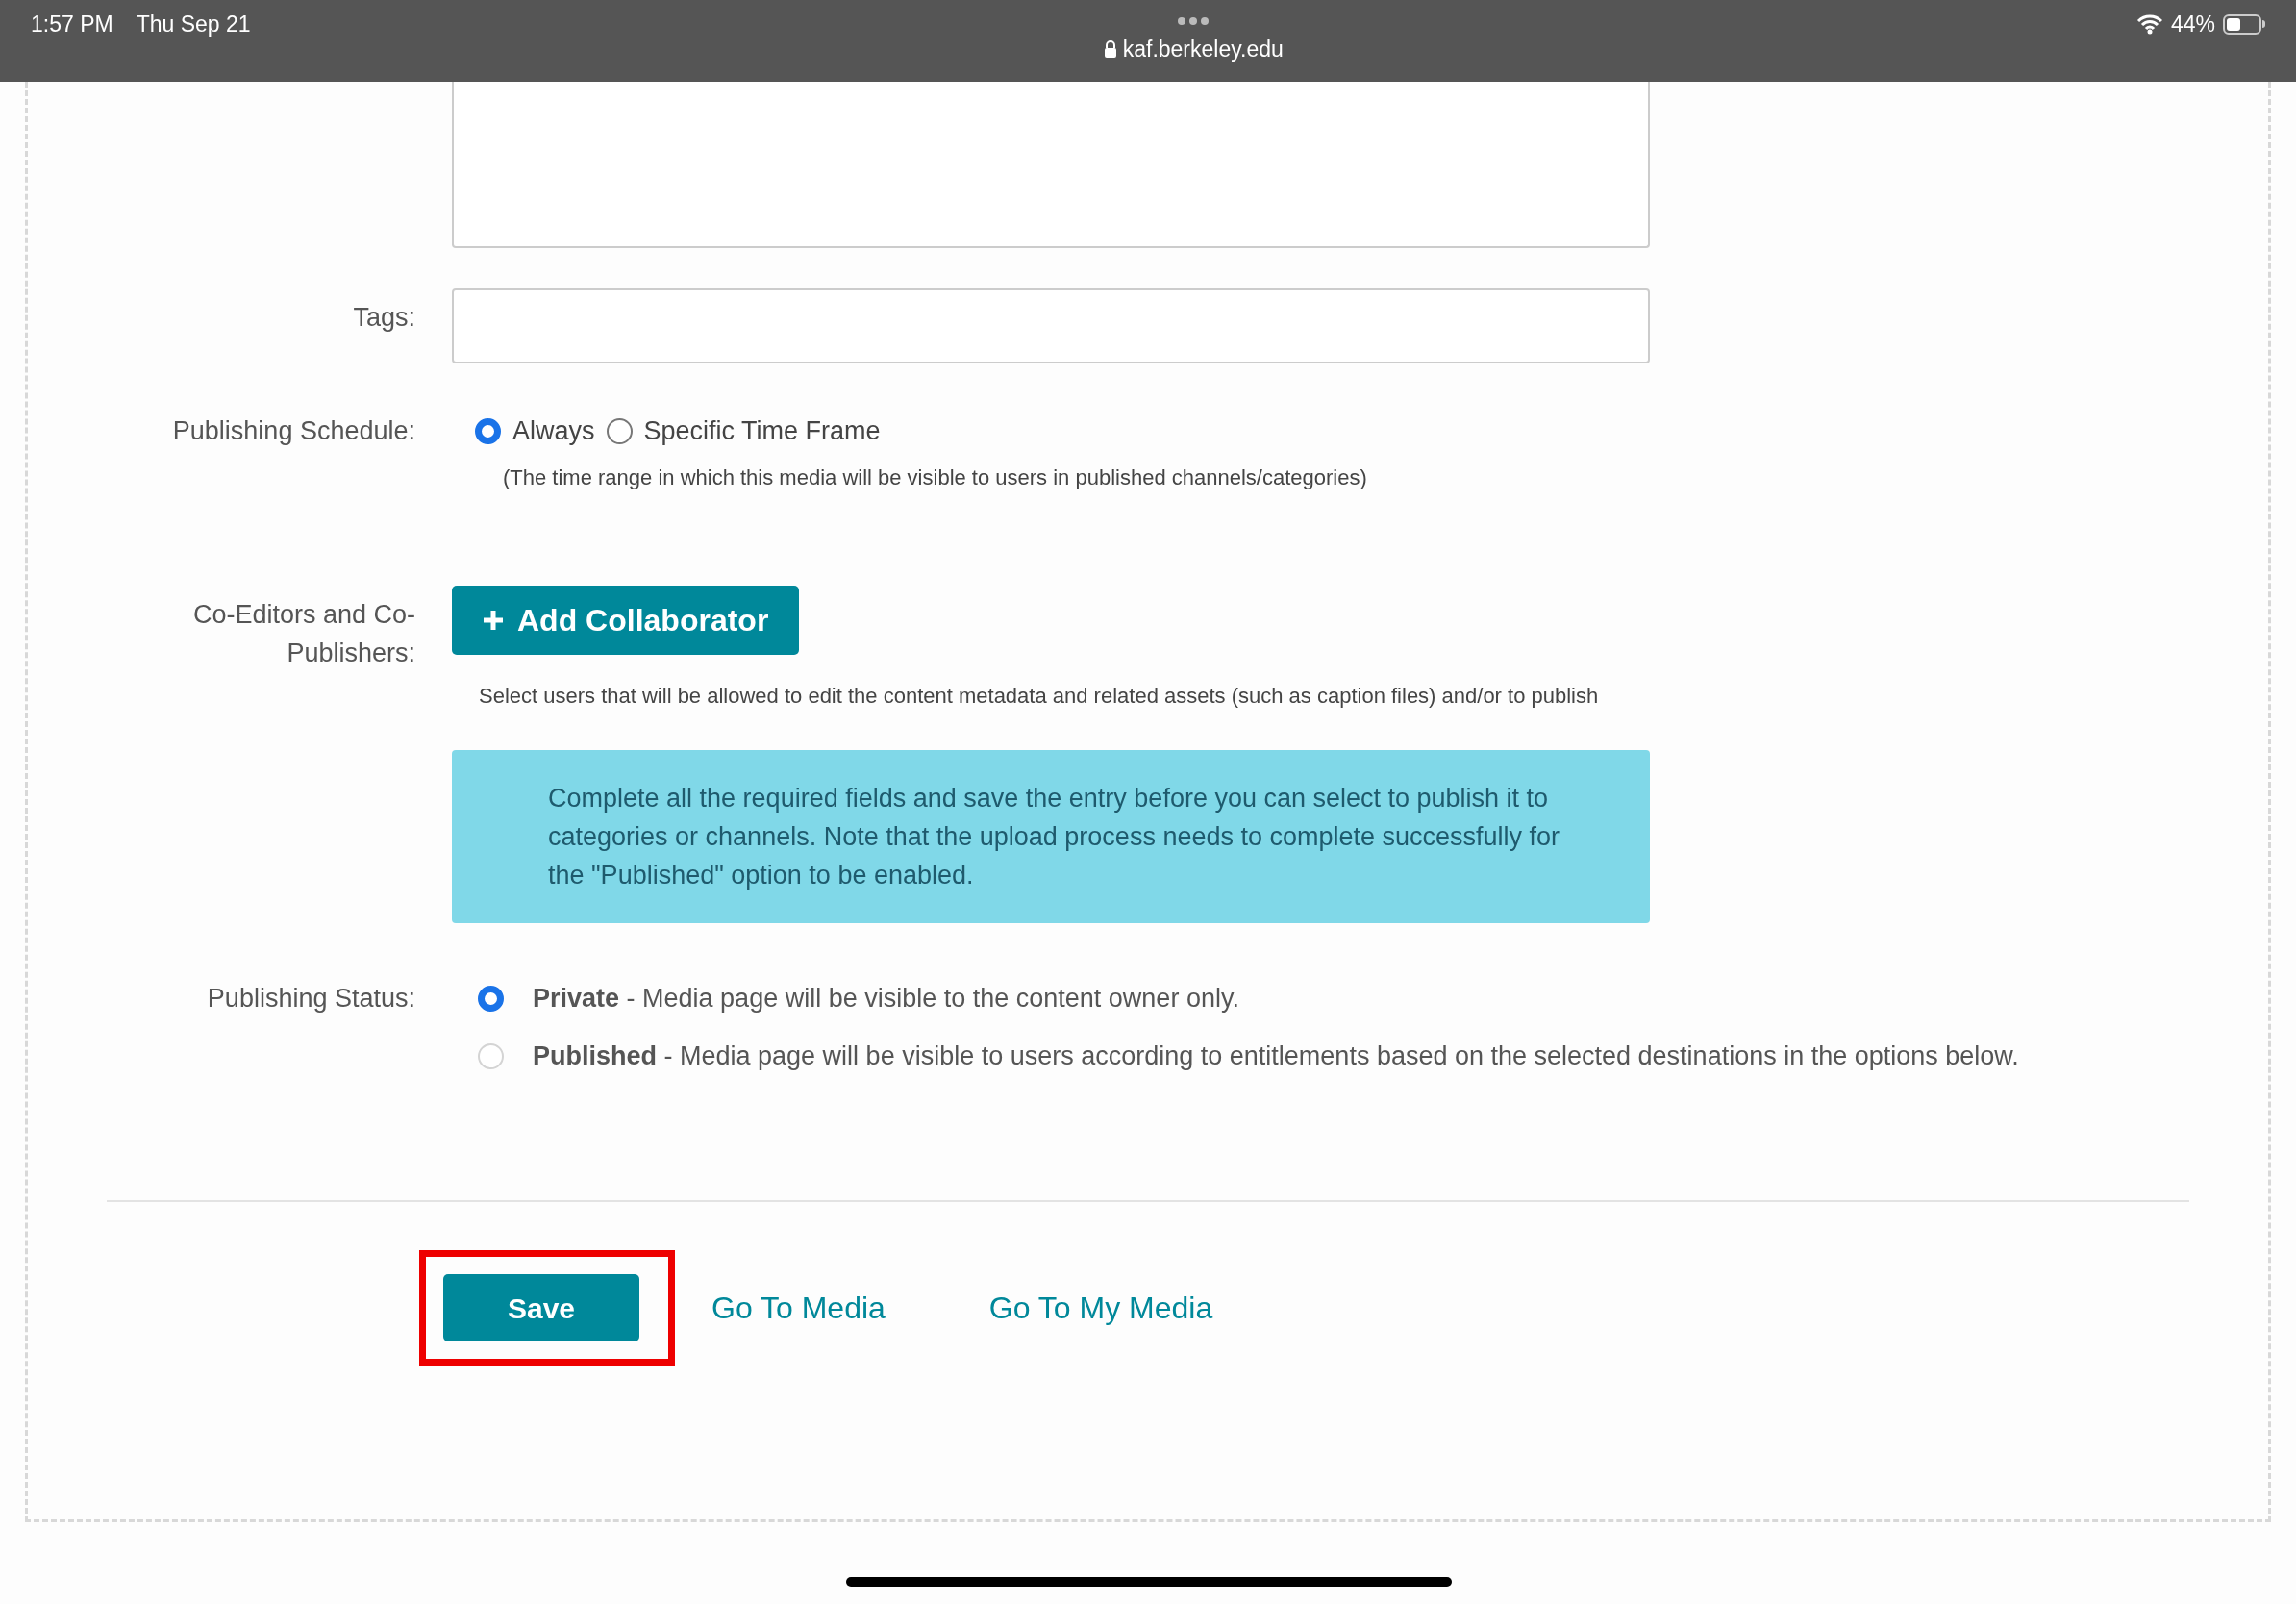 The image size is (2296, 1604). Describe the element at coordinates (193, 24) in the screenshot. I see `status-date: Thu Sep 21` at that location.